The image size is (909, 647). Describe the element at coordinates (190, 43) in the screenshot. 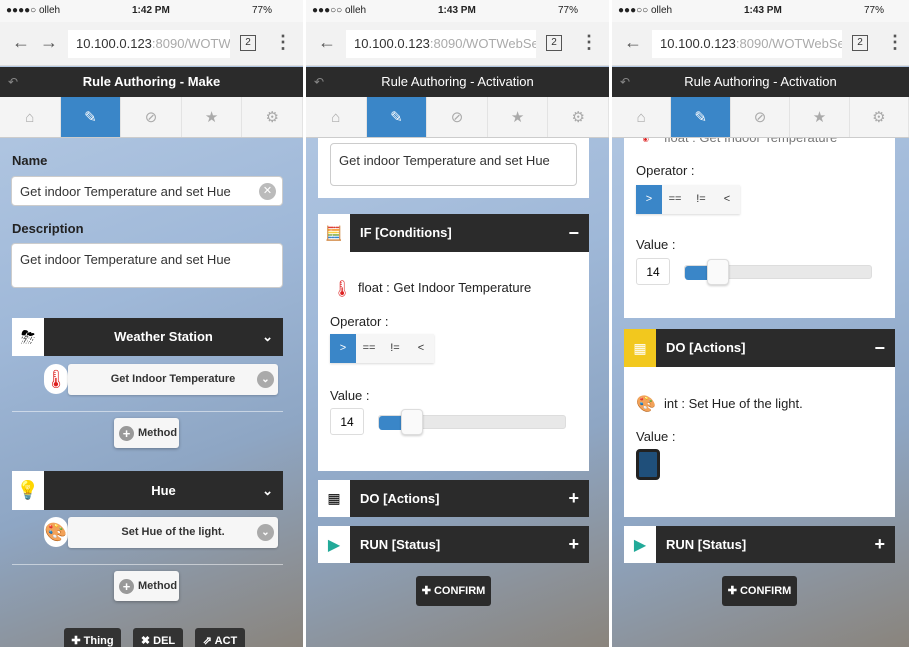

I see `url-path: :8090/WOTWe` at that location.